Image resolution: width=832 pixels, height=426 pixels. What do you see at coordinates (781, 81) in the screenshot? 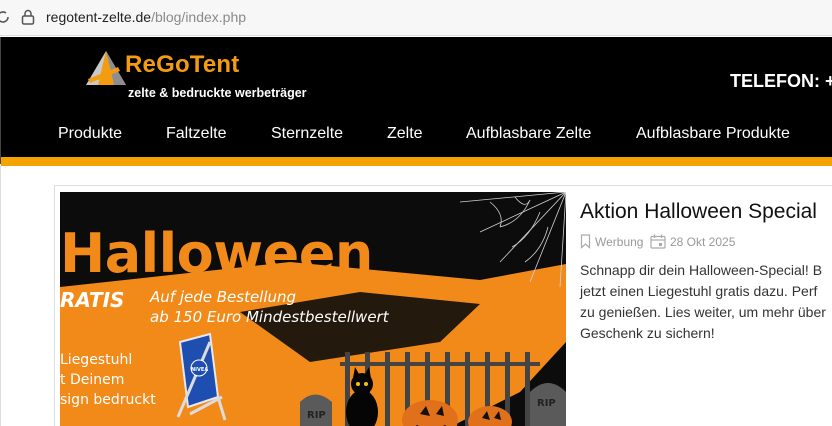
I see `phone-label: TELEFON: +` at bounding box center [781, 81].